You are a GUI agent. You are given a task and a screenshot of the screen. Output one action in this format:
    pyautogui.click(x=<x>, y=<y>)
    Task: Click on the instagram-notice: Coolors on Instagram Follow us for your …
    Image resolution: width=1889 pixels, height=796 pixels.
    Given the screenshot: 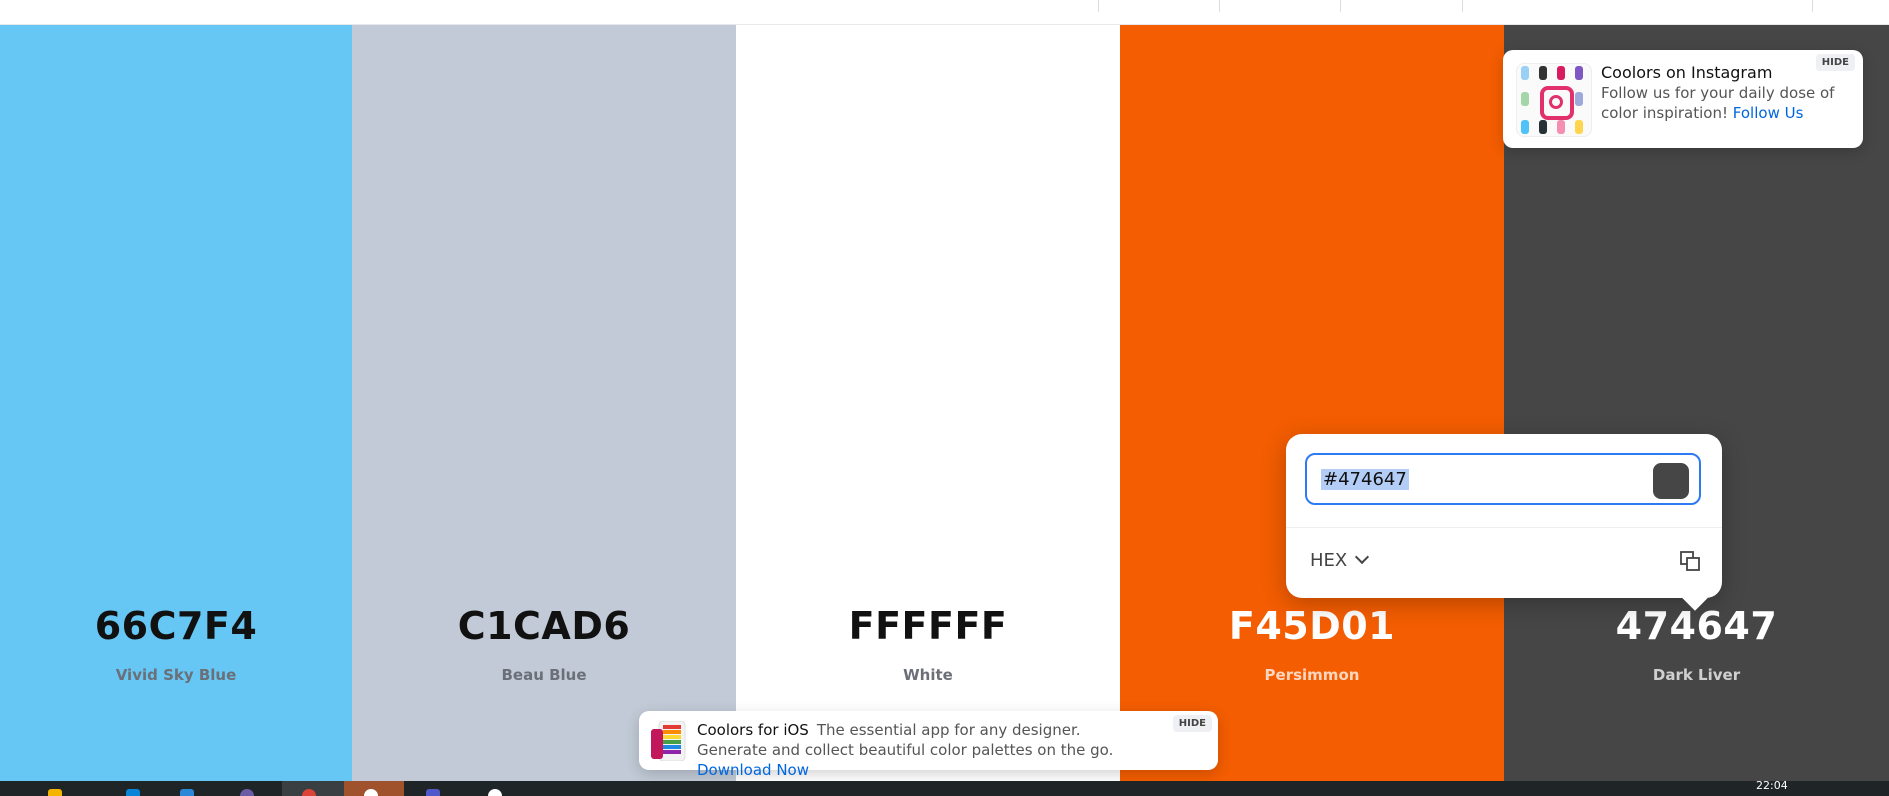 What is the action you would take?
    pyautogui.click(x=1683, y=99)
    